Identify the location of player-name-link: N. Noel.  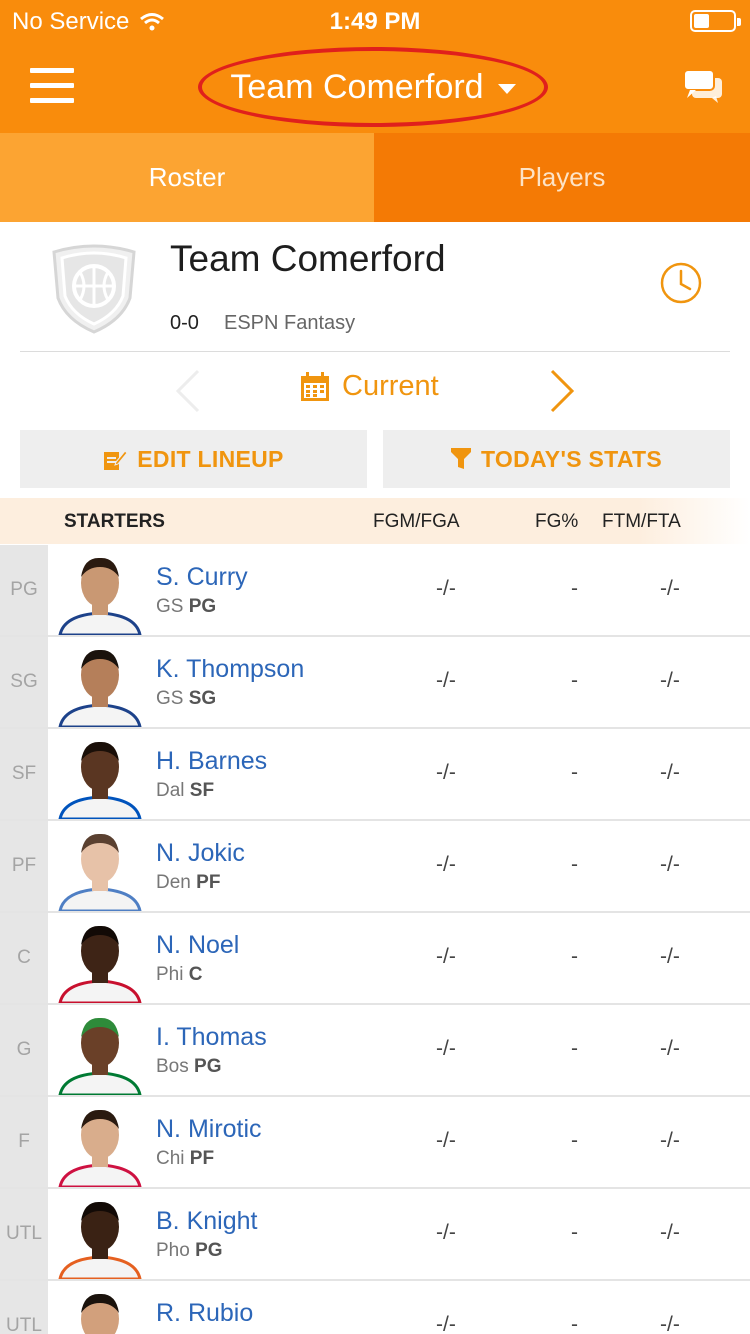
(197, 945).